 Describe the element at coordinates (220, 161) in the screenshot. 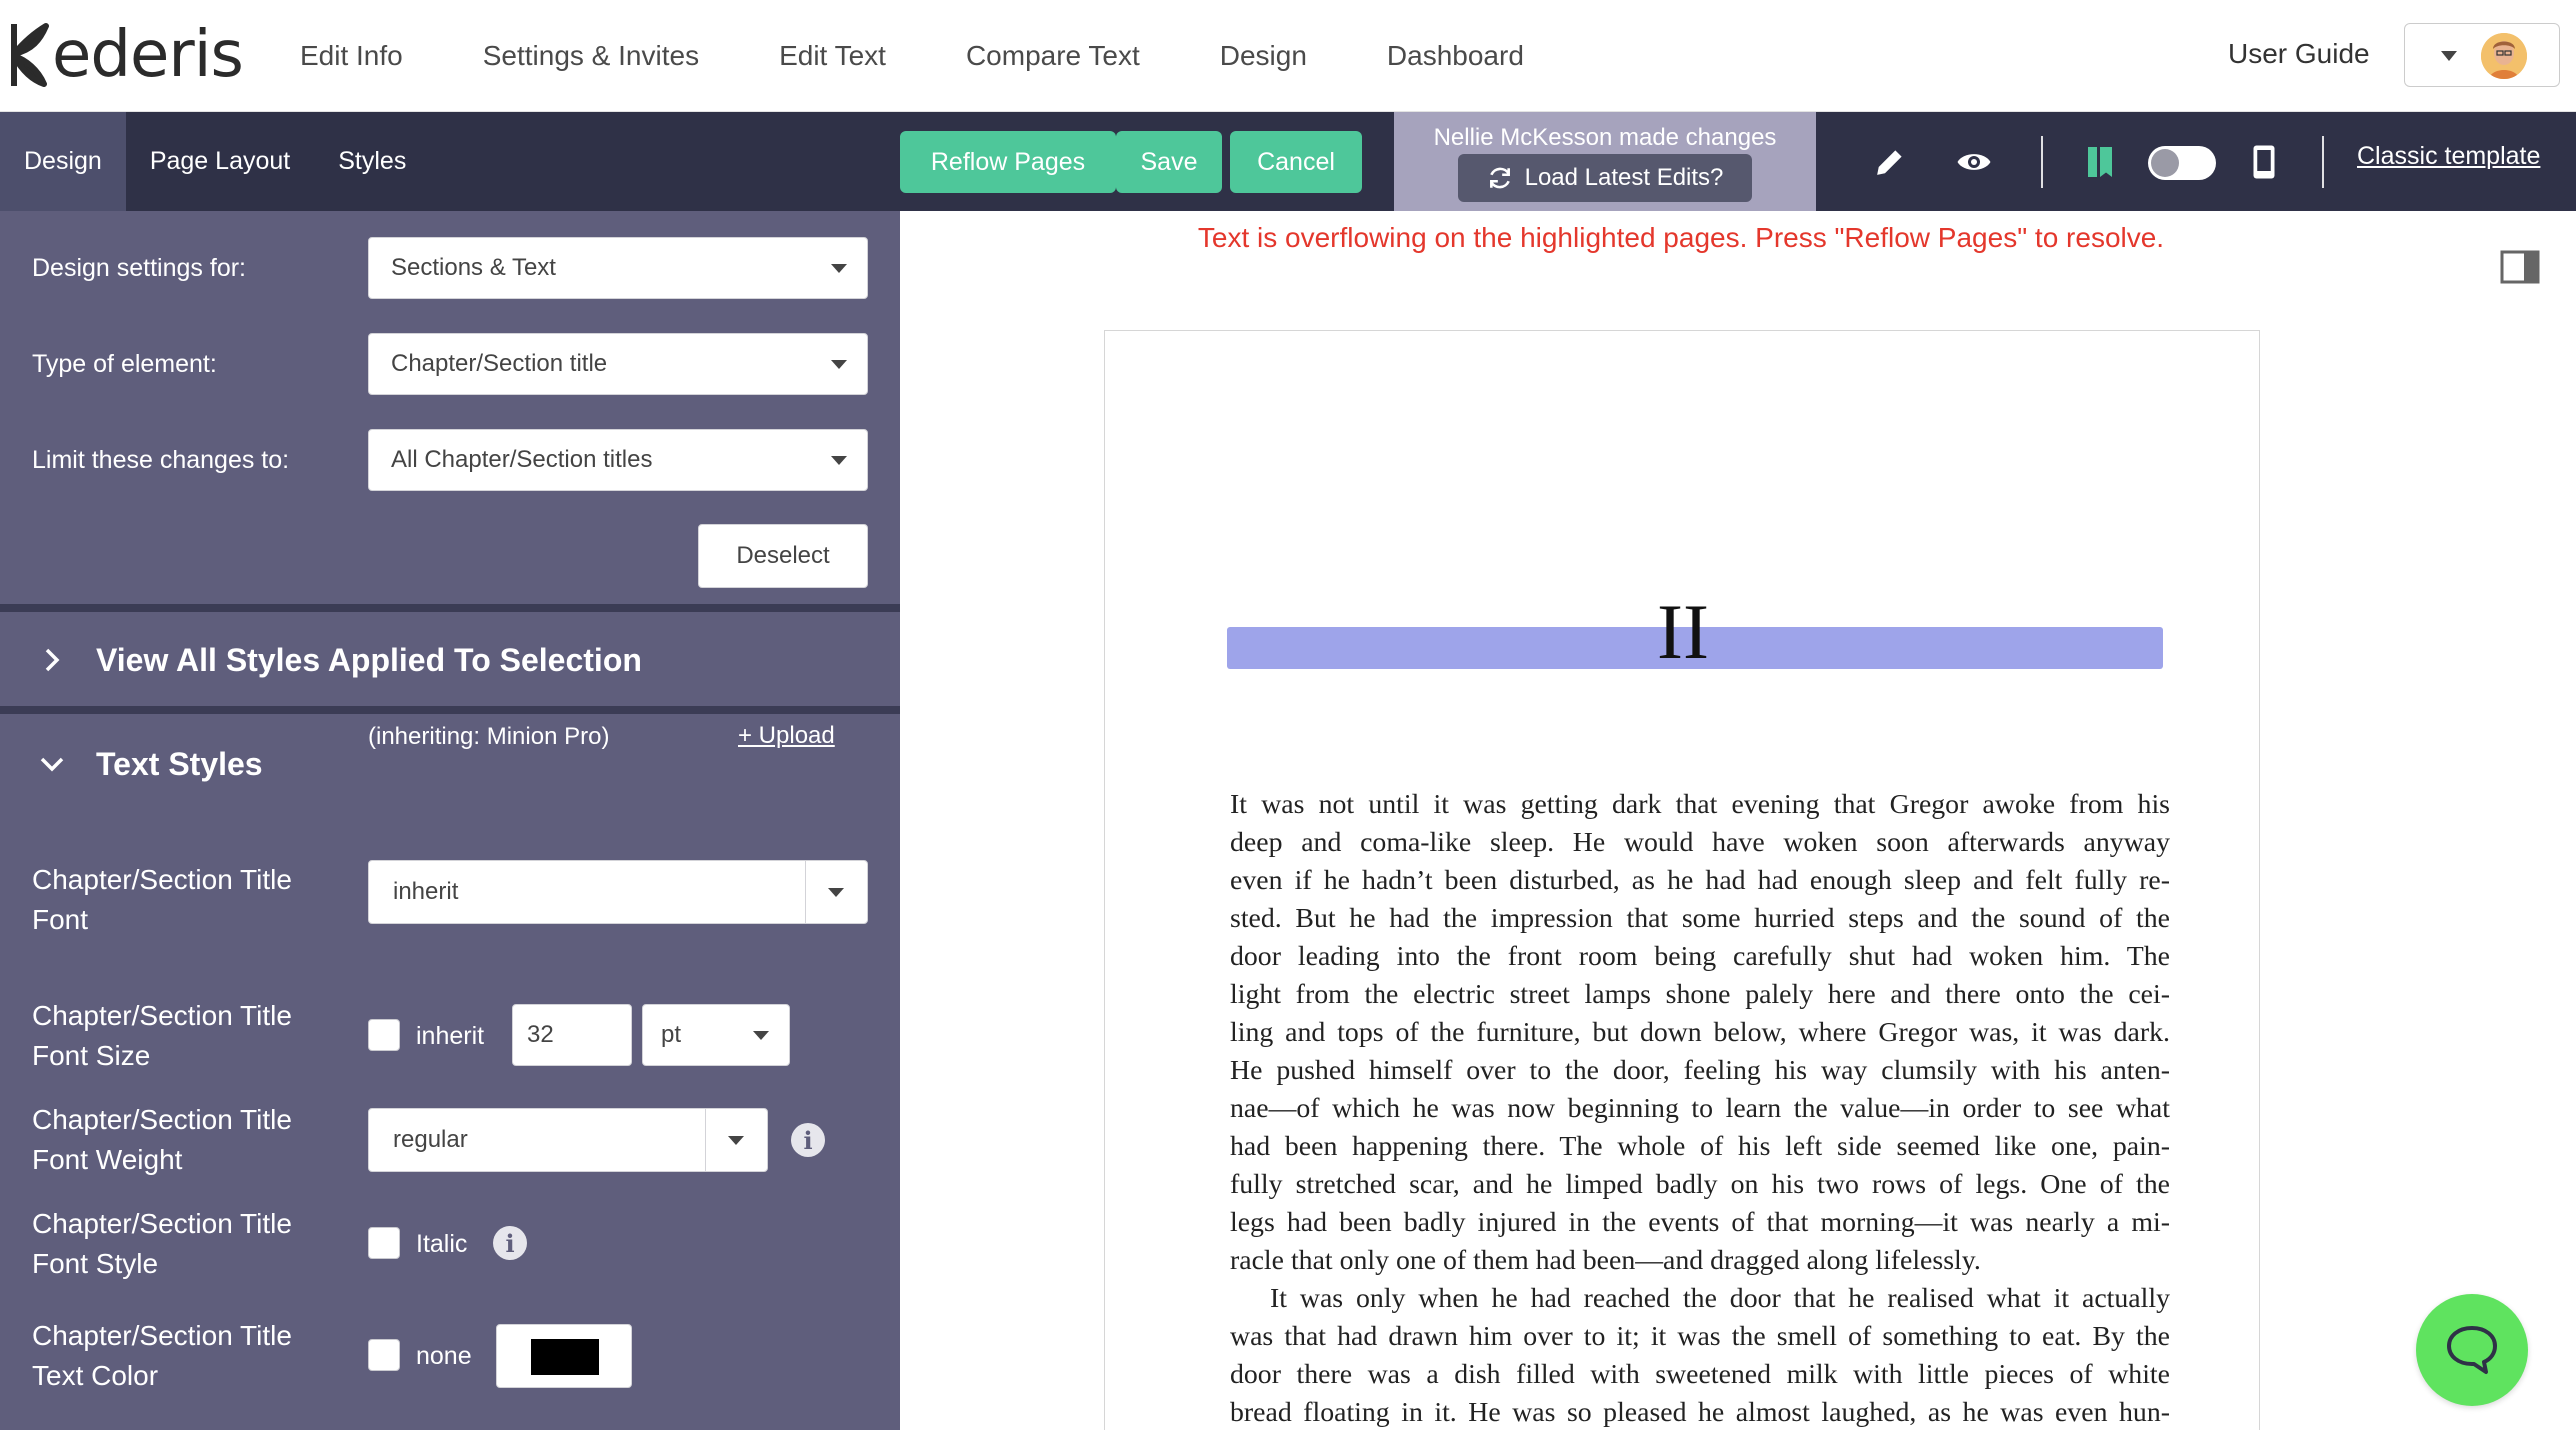

I see `tab-page-layout: Page Layout` at that location.